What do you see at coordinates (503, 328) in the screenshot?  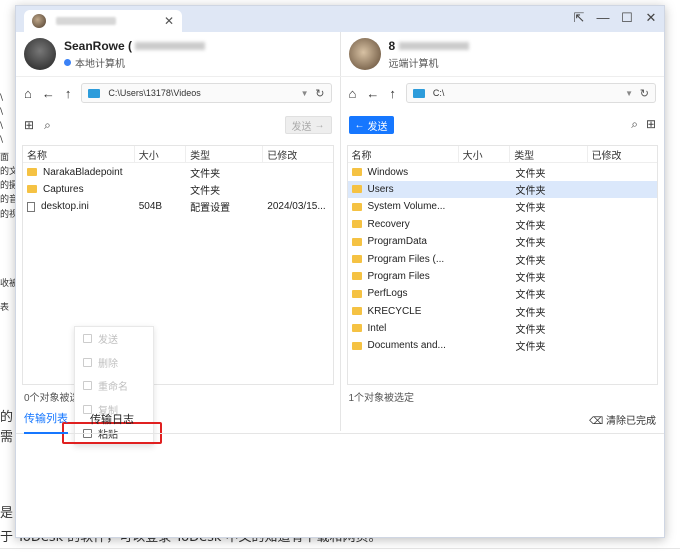 I see `table-row: Intel 文件夹` at bounding box center [503, 328].